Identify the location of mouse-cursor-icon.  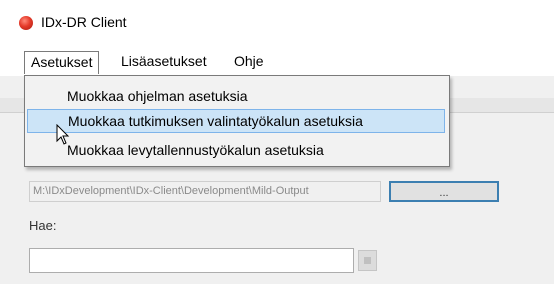
(63, 137).